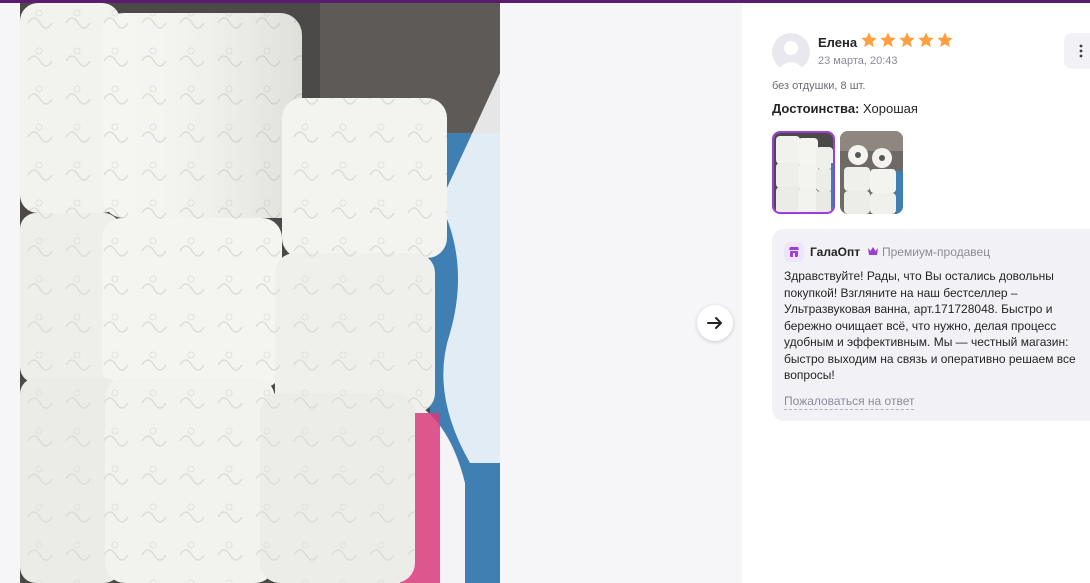 The height and width of the screenshot is (583, 1090). Describe the element at coordinates (819, 86) in the screenshot. I see `product-variant: без отдушки, 8 шт.` at that location.